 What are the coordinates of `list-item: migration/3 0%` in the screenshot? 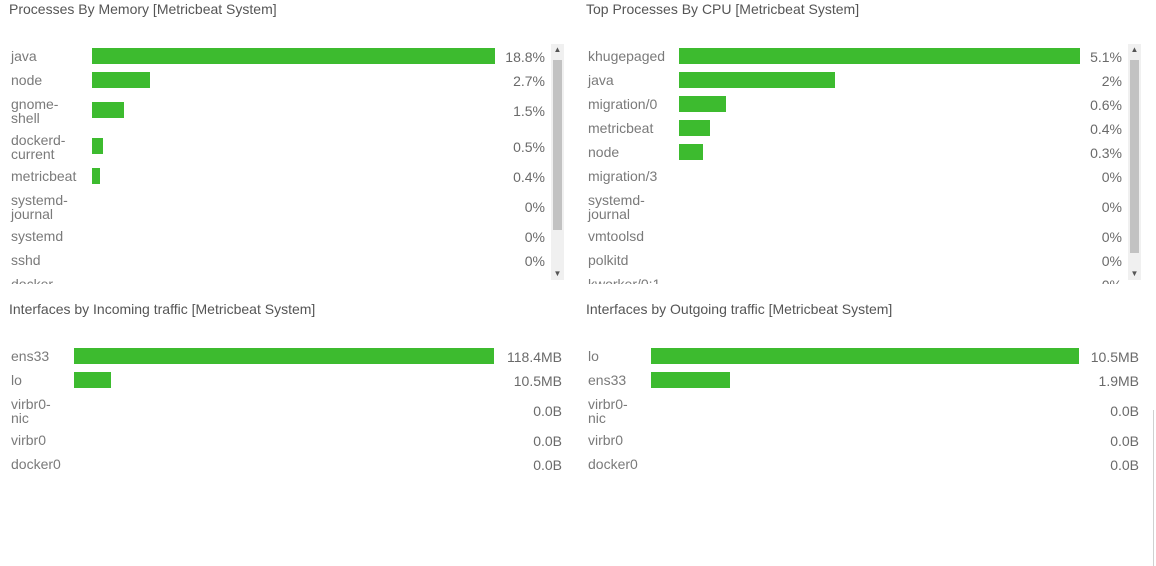 It's located at (856, 176).